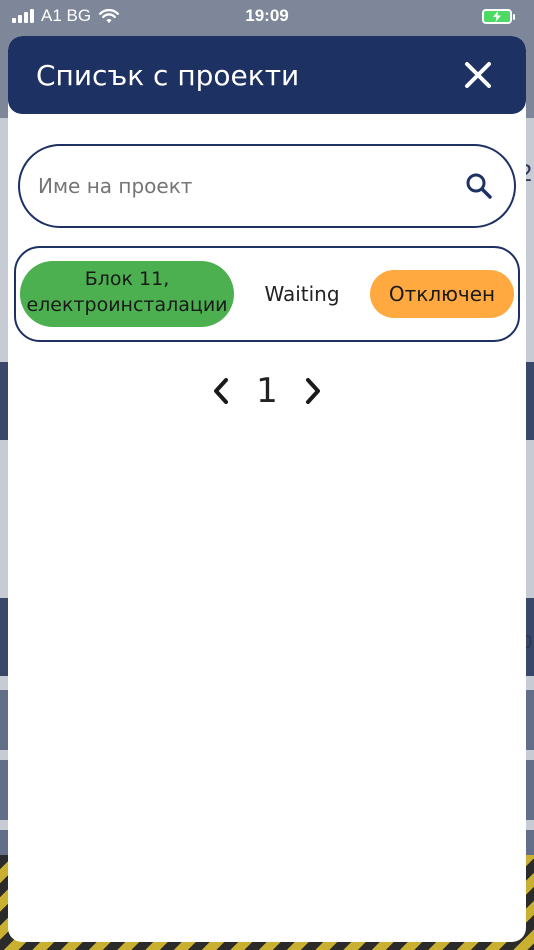 The width and height of the screenshot is (534, 950). Describe the element at coordinates (479, 186) in the screenshot. I see `search-icon` at that location.